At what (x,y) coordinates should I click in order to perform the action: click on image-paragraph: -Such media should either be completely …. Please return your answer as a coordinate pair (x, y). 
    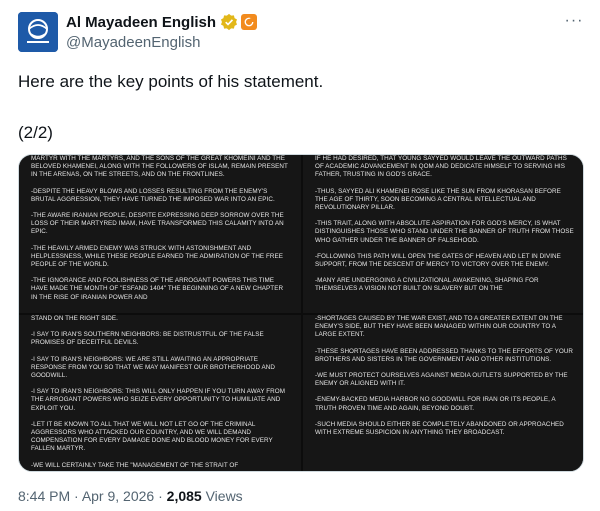
    Looking at the image, I should click on (439, 428).